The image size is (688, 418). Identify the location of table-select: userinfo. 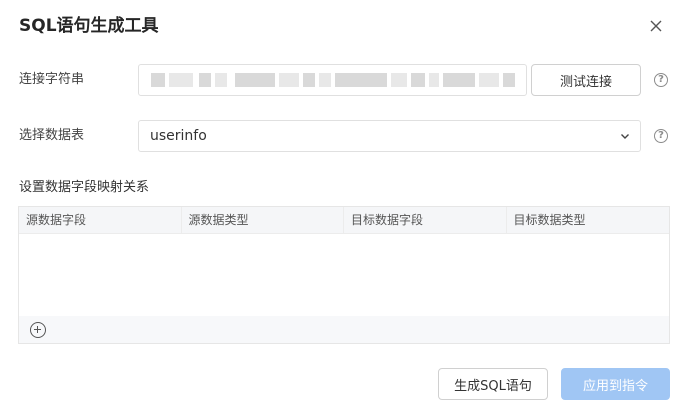
(389, 136).